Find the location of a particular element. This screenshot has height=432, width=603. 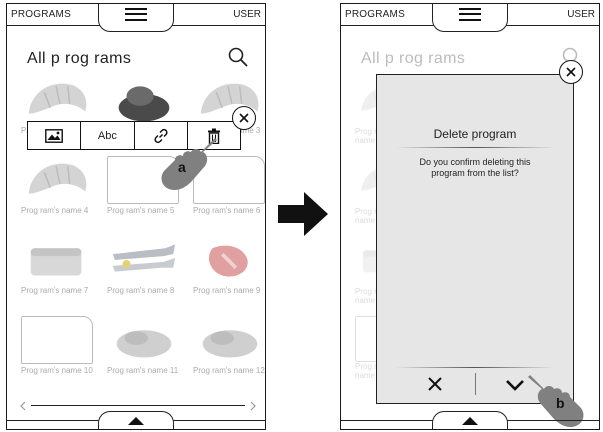

fish-thumbnail is located at coordinates (144, 258).